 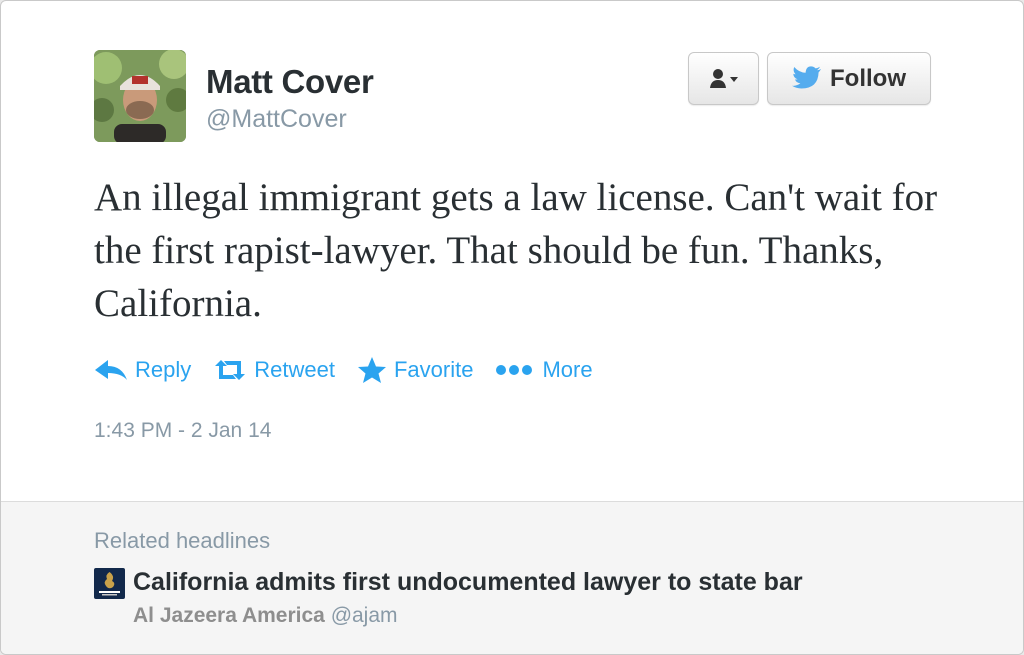 I want to click on avatar, so click(x=140, y=96).